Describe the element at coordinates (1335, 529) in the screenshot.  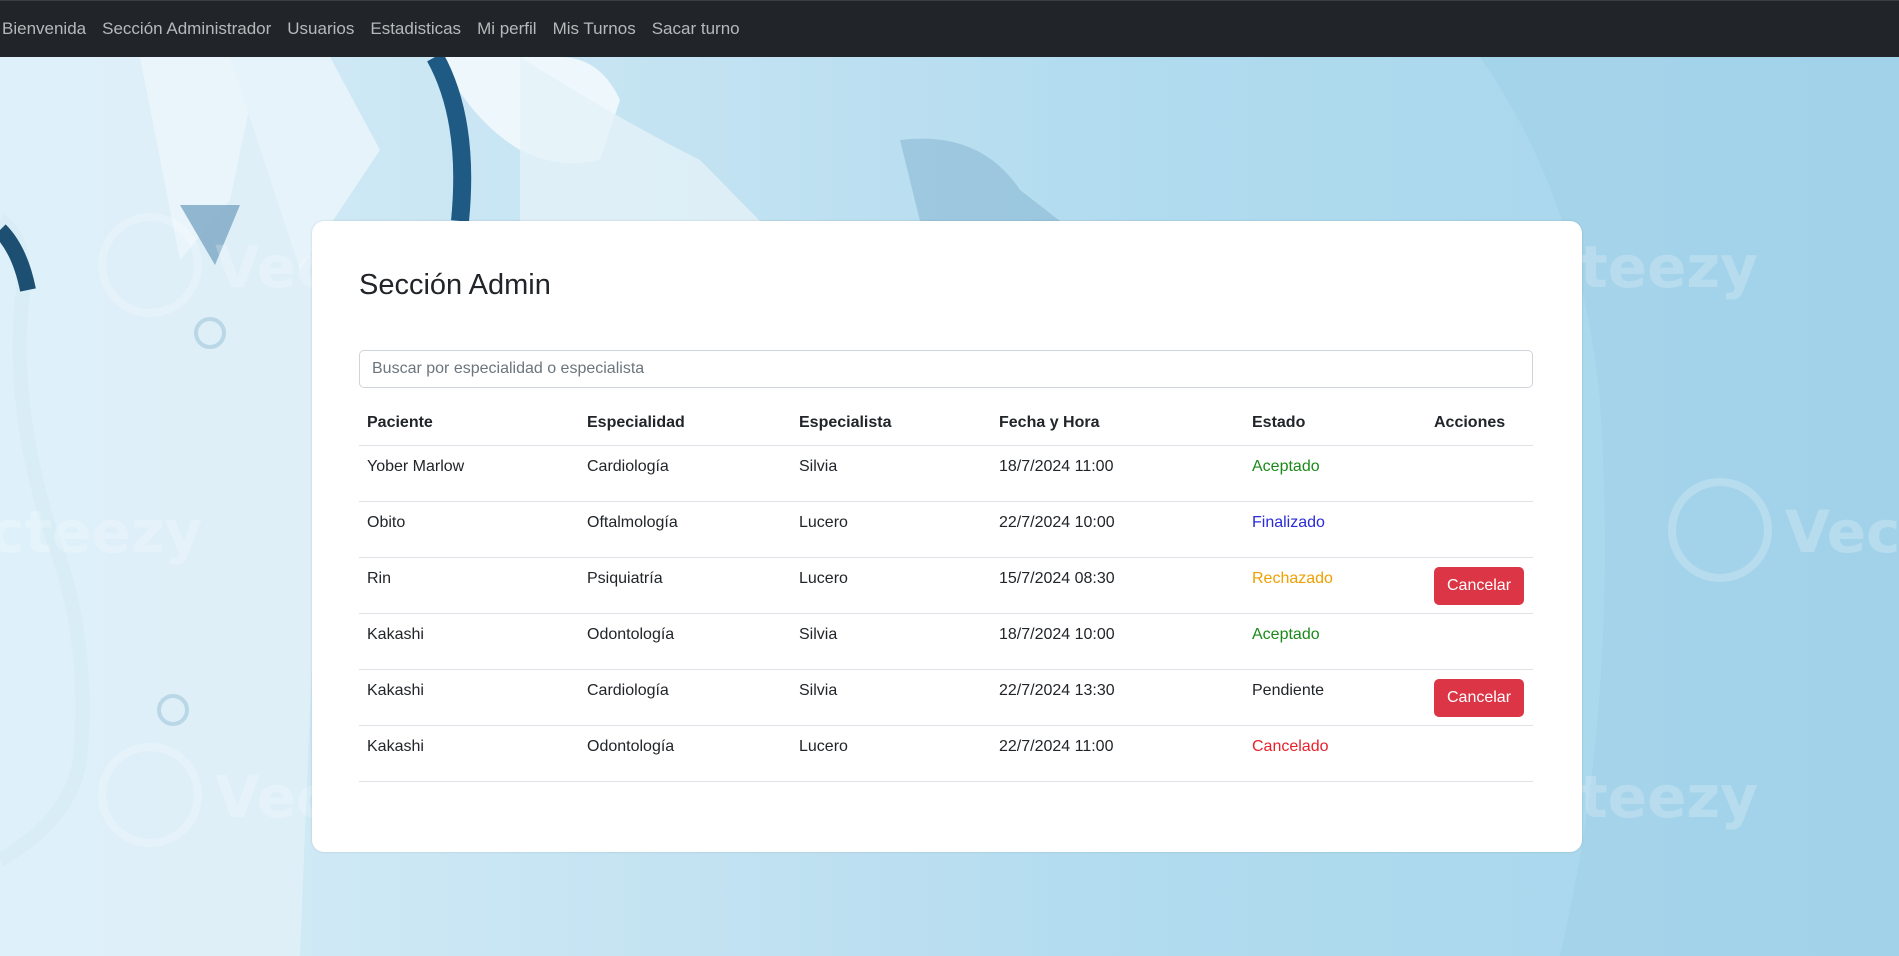
I see `status-text: Finalizado` at that location.